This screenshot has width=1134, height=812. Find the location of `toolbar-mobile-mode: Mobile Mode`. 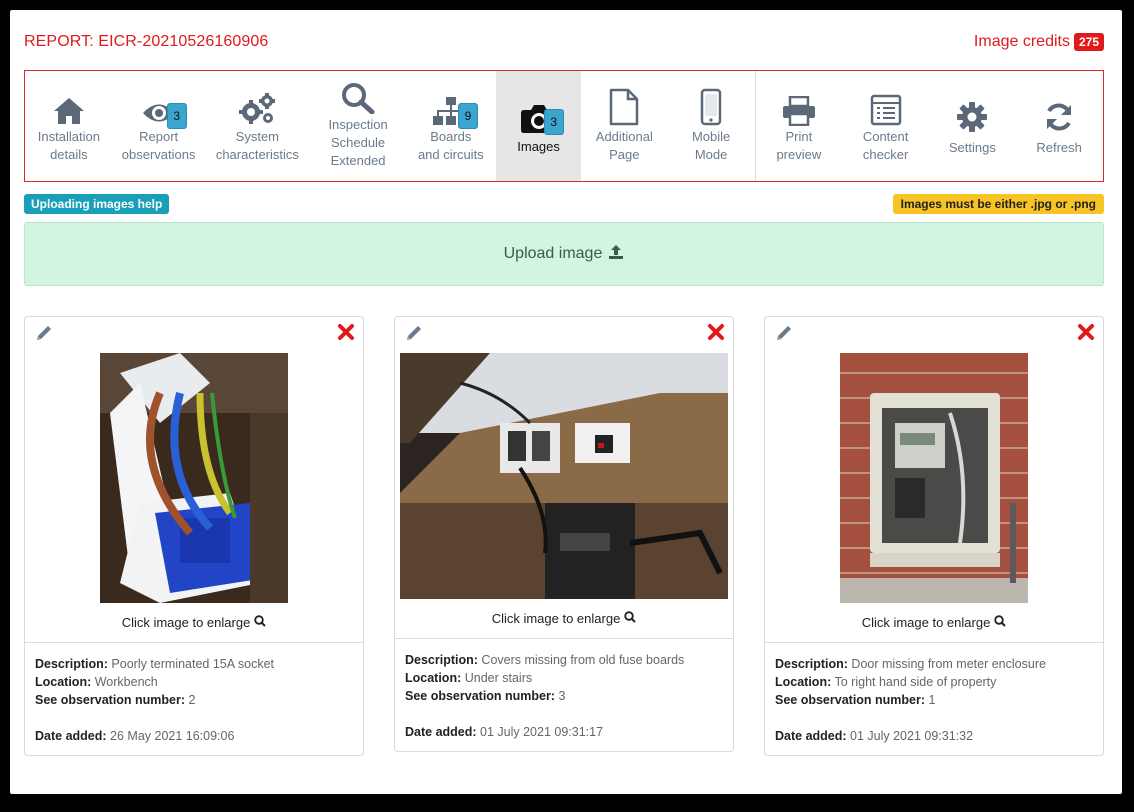

toolbar-mobile-mode: Mobile Mode is located at coordinates (711, 126).